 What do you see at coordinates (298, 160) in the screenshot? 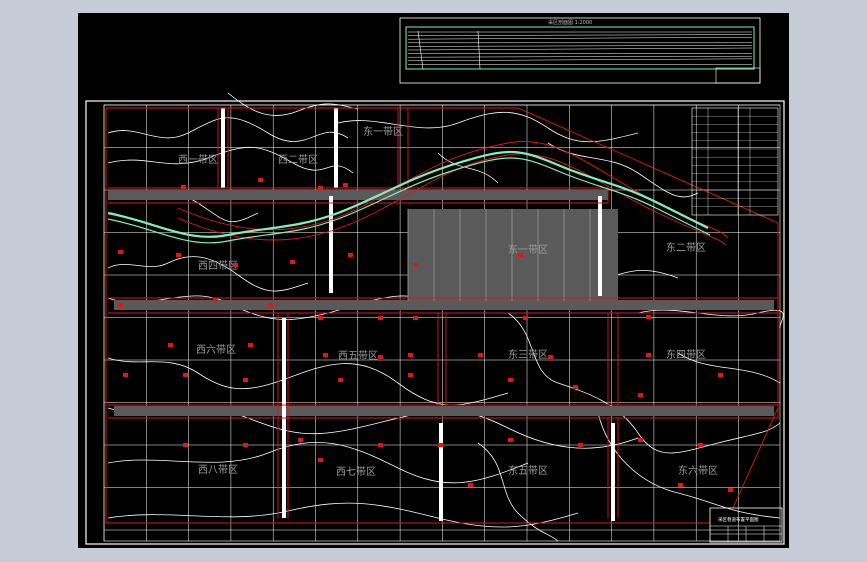
I see `zone-label-west-2: 西二带区` at bounding box center [298, 160].